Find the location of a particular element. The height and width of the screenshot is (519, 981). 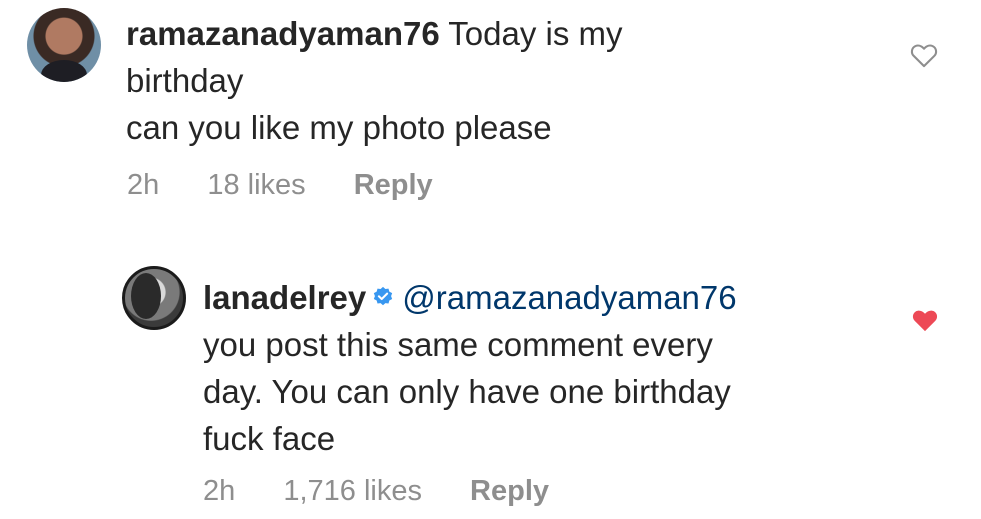

verified-badge-icon is located at coordinates (383, 296).